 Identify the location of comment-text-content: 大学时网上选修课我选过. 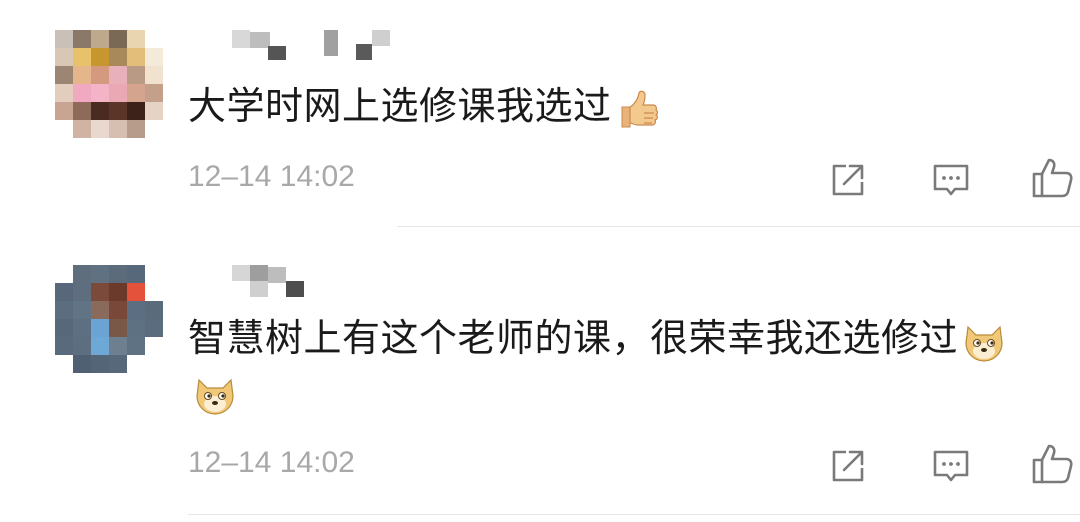
(400, 106).